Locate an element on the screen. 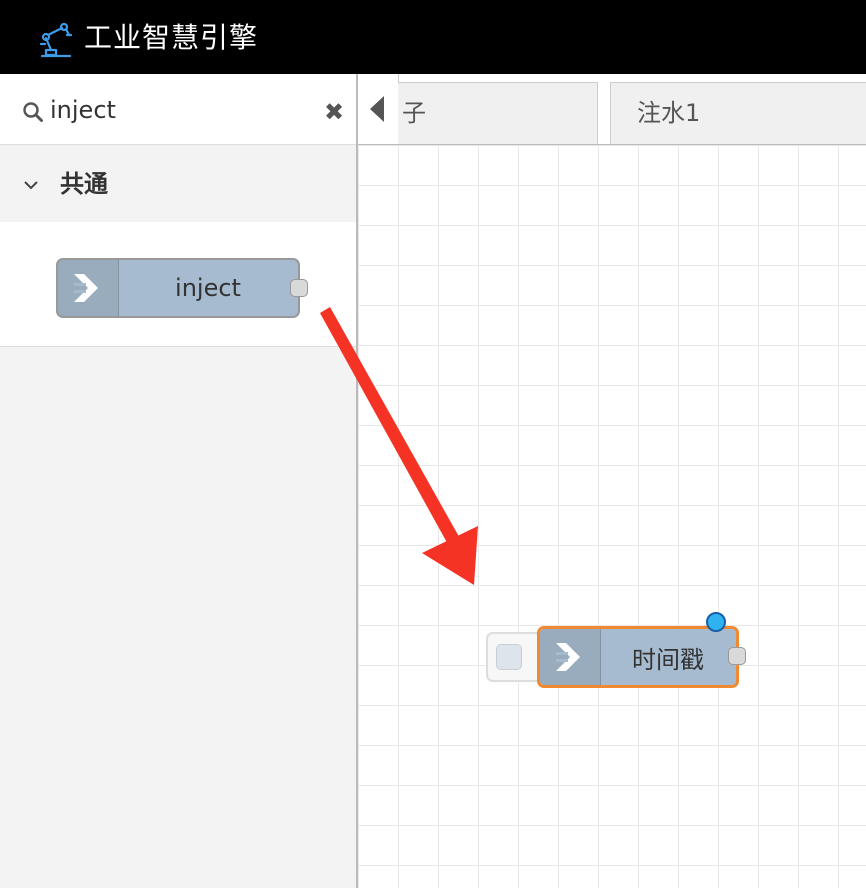 The width and height of the screenshot is (866, 888). palette-node-inject: inject is located at coordinates (182, 288).